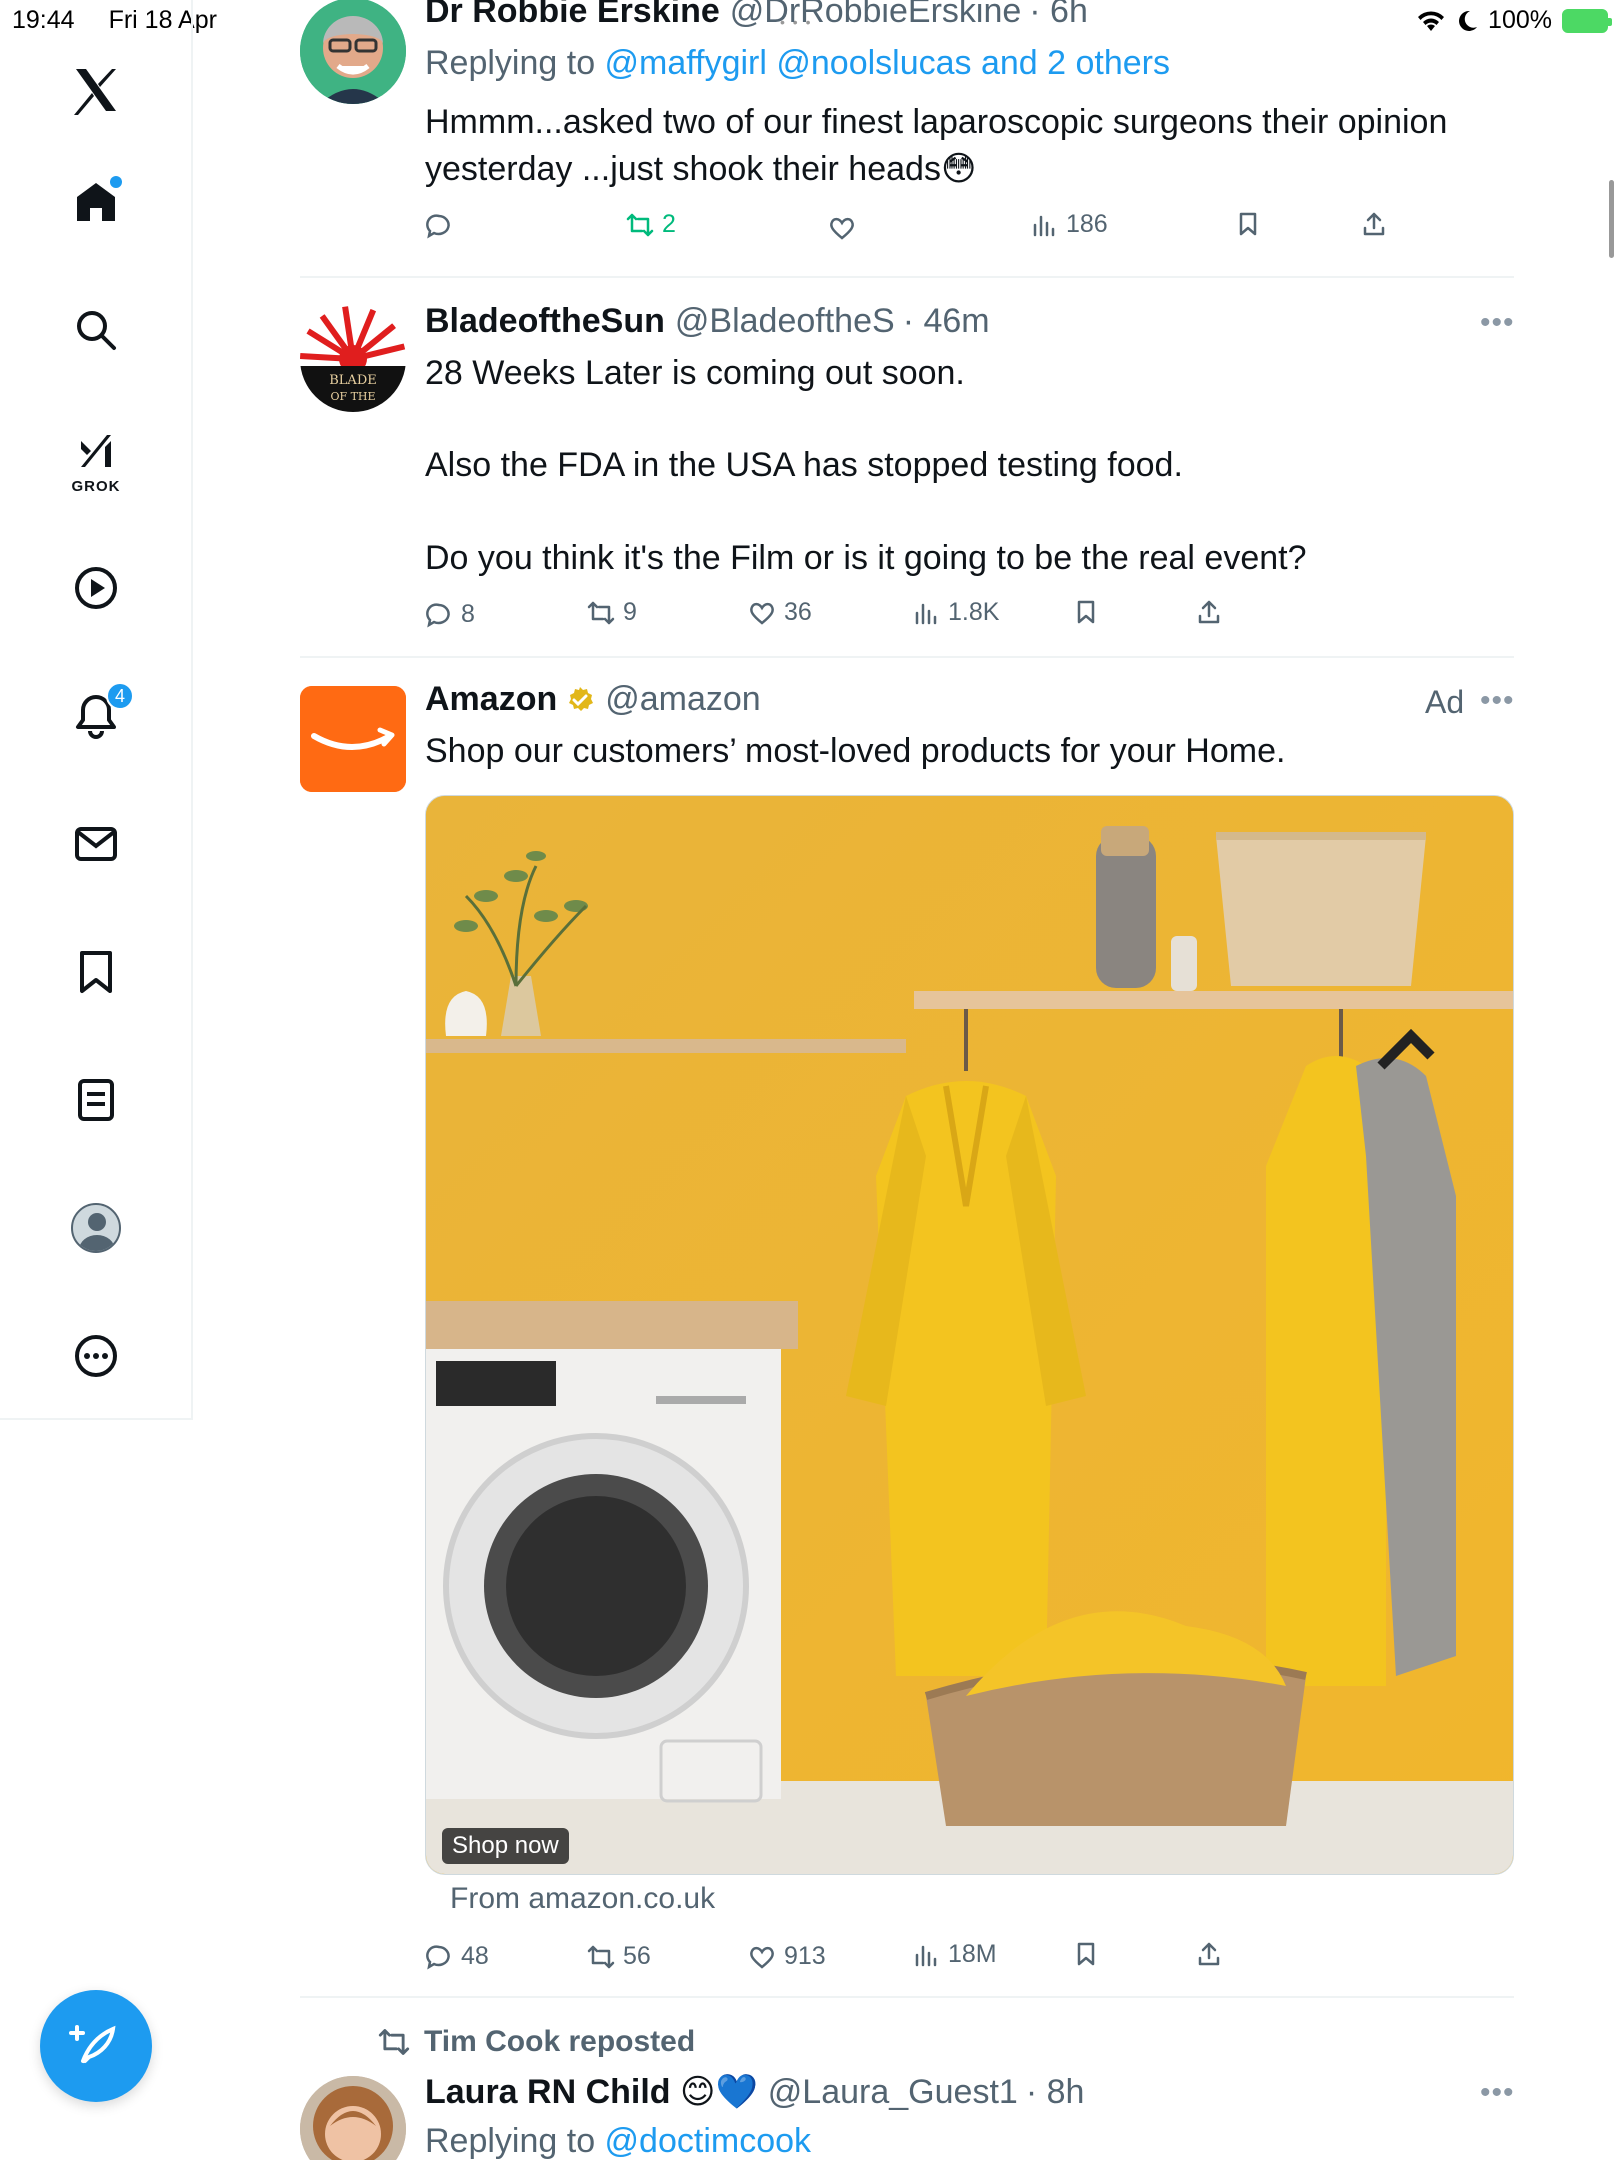 Image resolution: width=1620 pixels, height=2160 pixels. I want to click on shop-now-button: Shop now, so click(505, 1846).